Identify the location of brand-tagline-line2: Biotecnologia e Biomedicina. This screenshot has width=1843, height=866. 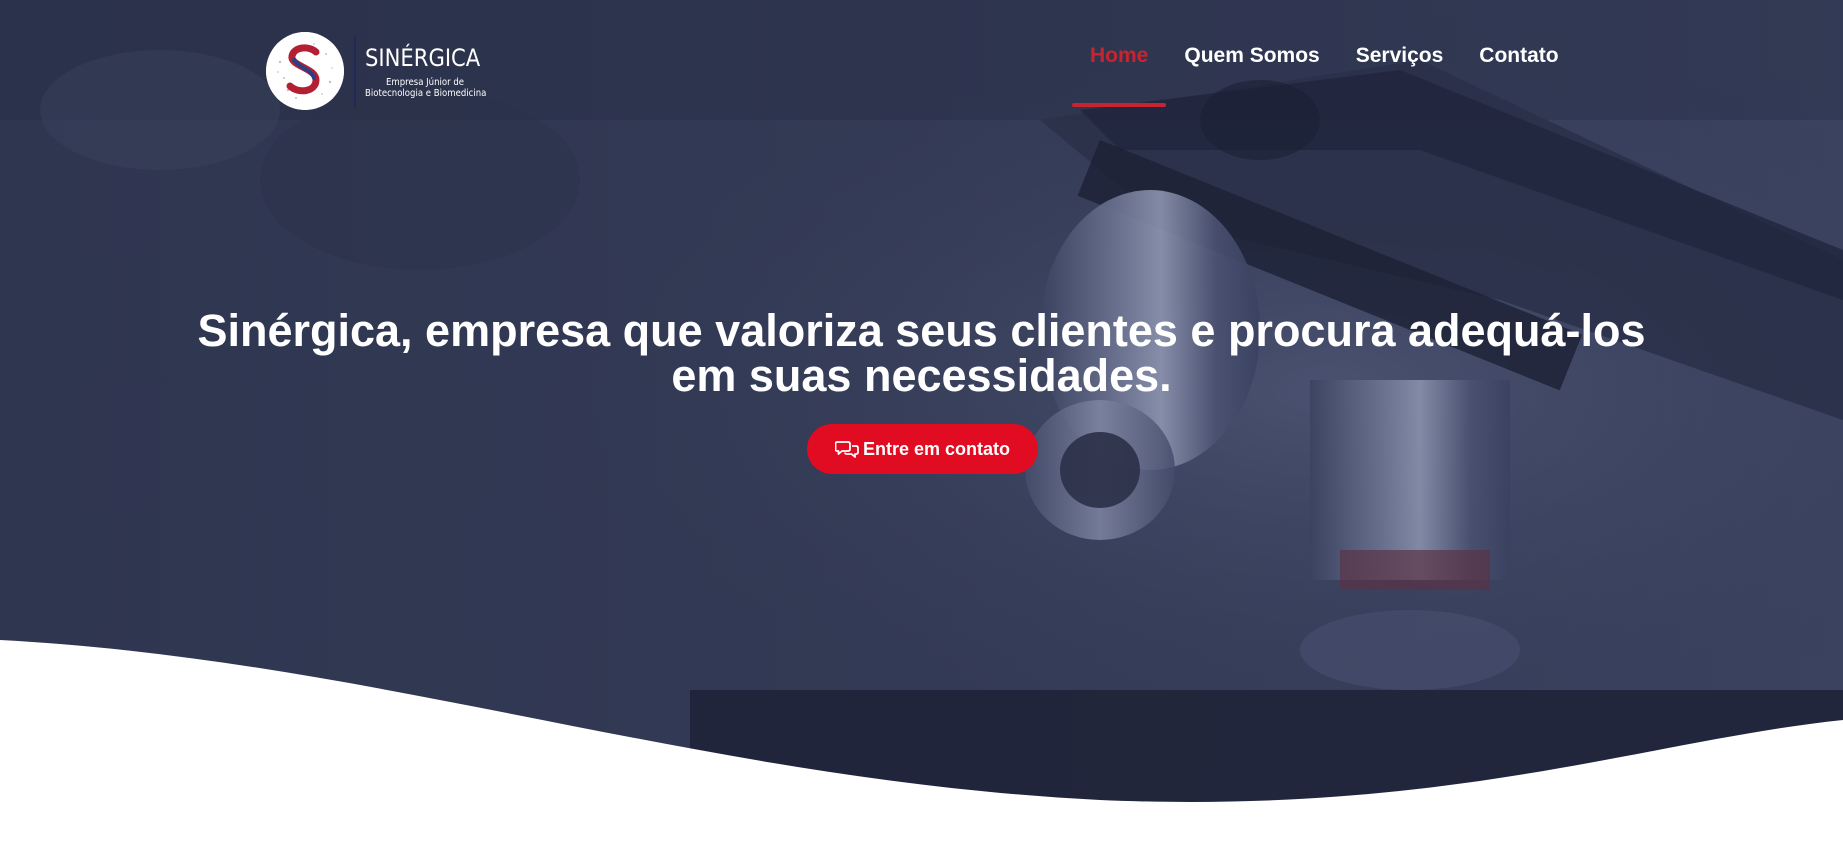
(426, 93).